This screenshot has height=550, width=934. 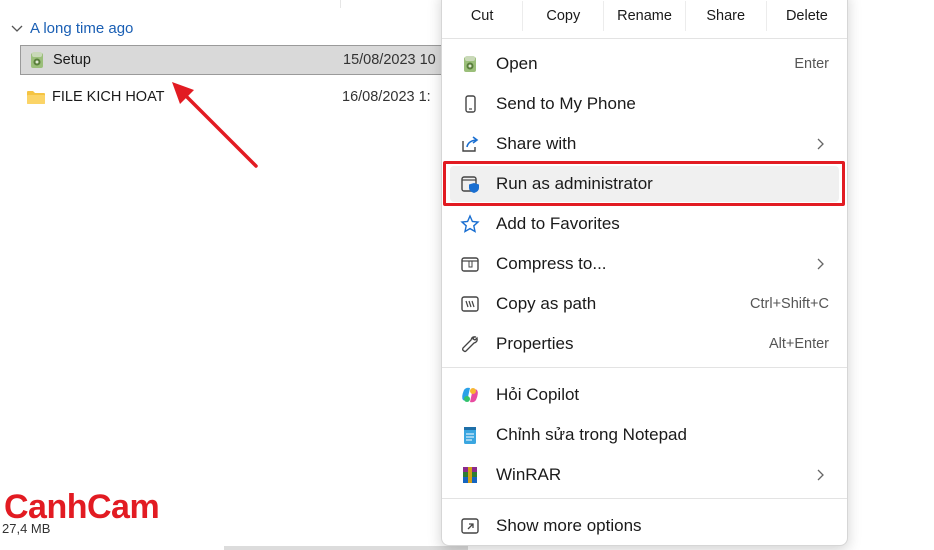 What do you see at coordinates (807, 16) in the screenshot?
I see `delete-button: Delete` at bounding box center [807, 16].